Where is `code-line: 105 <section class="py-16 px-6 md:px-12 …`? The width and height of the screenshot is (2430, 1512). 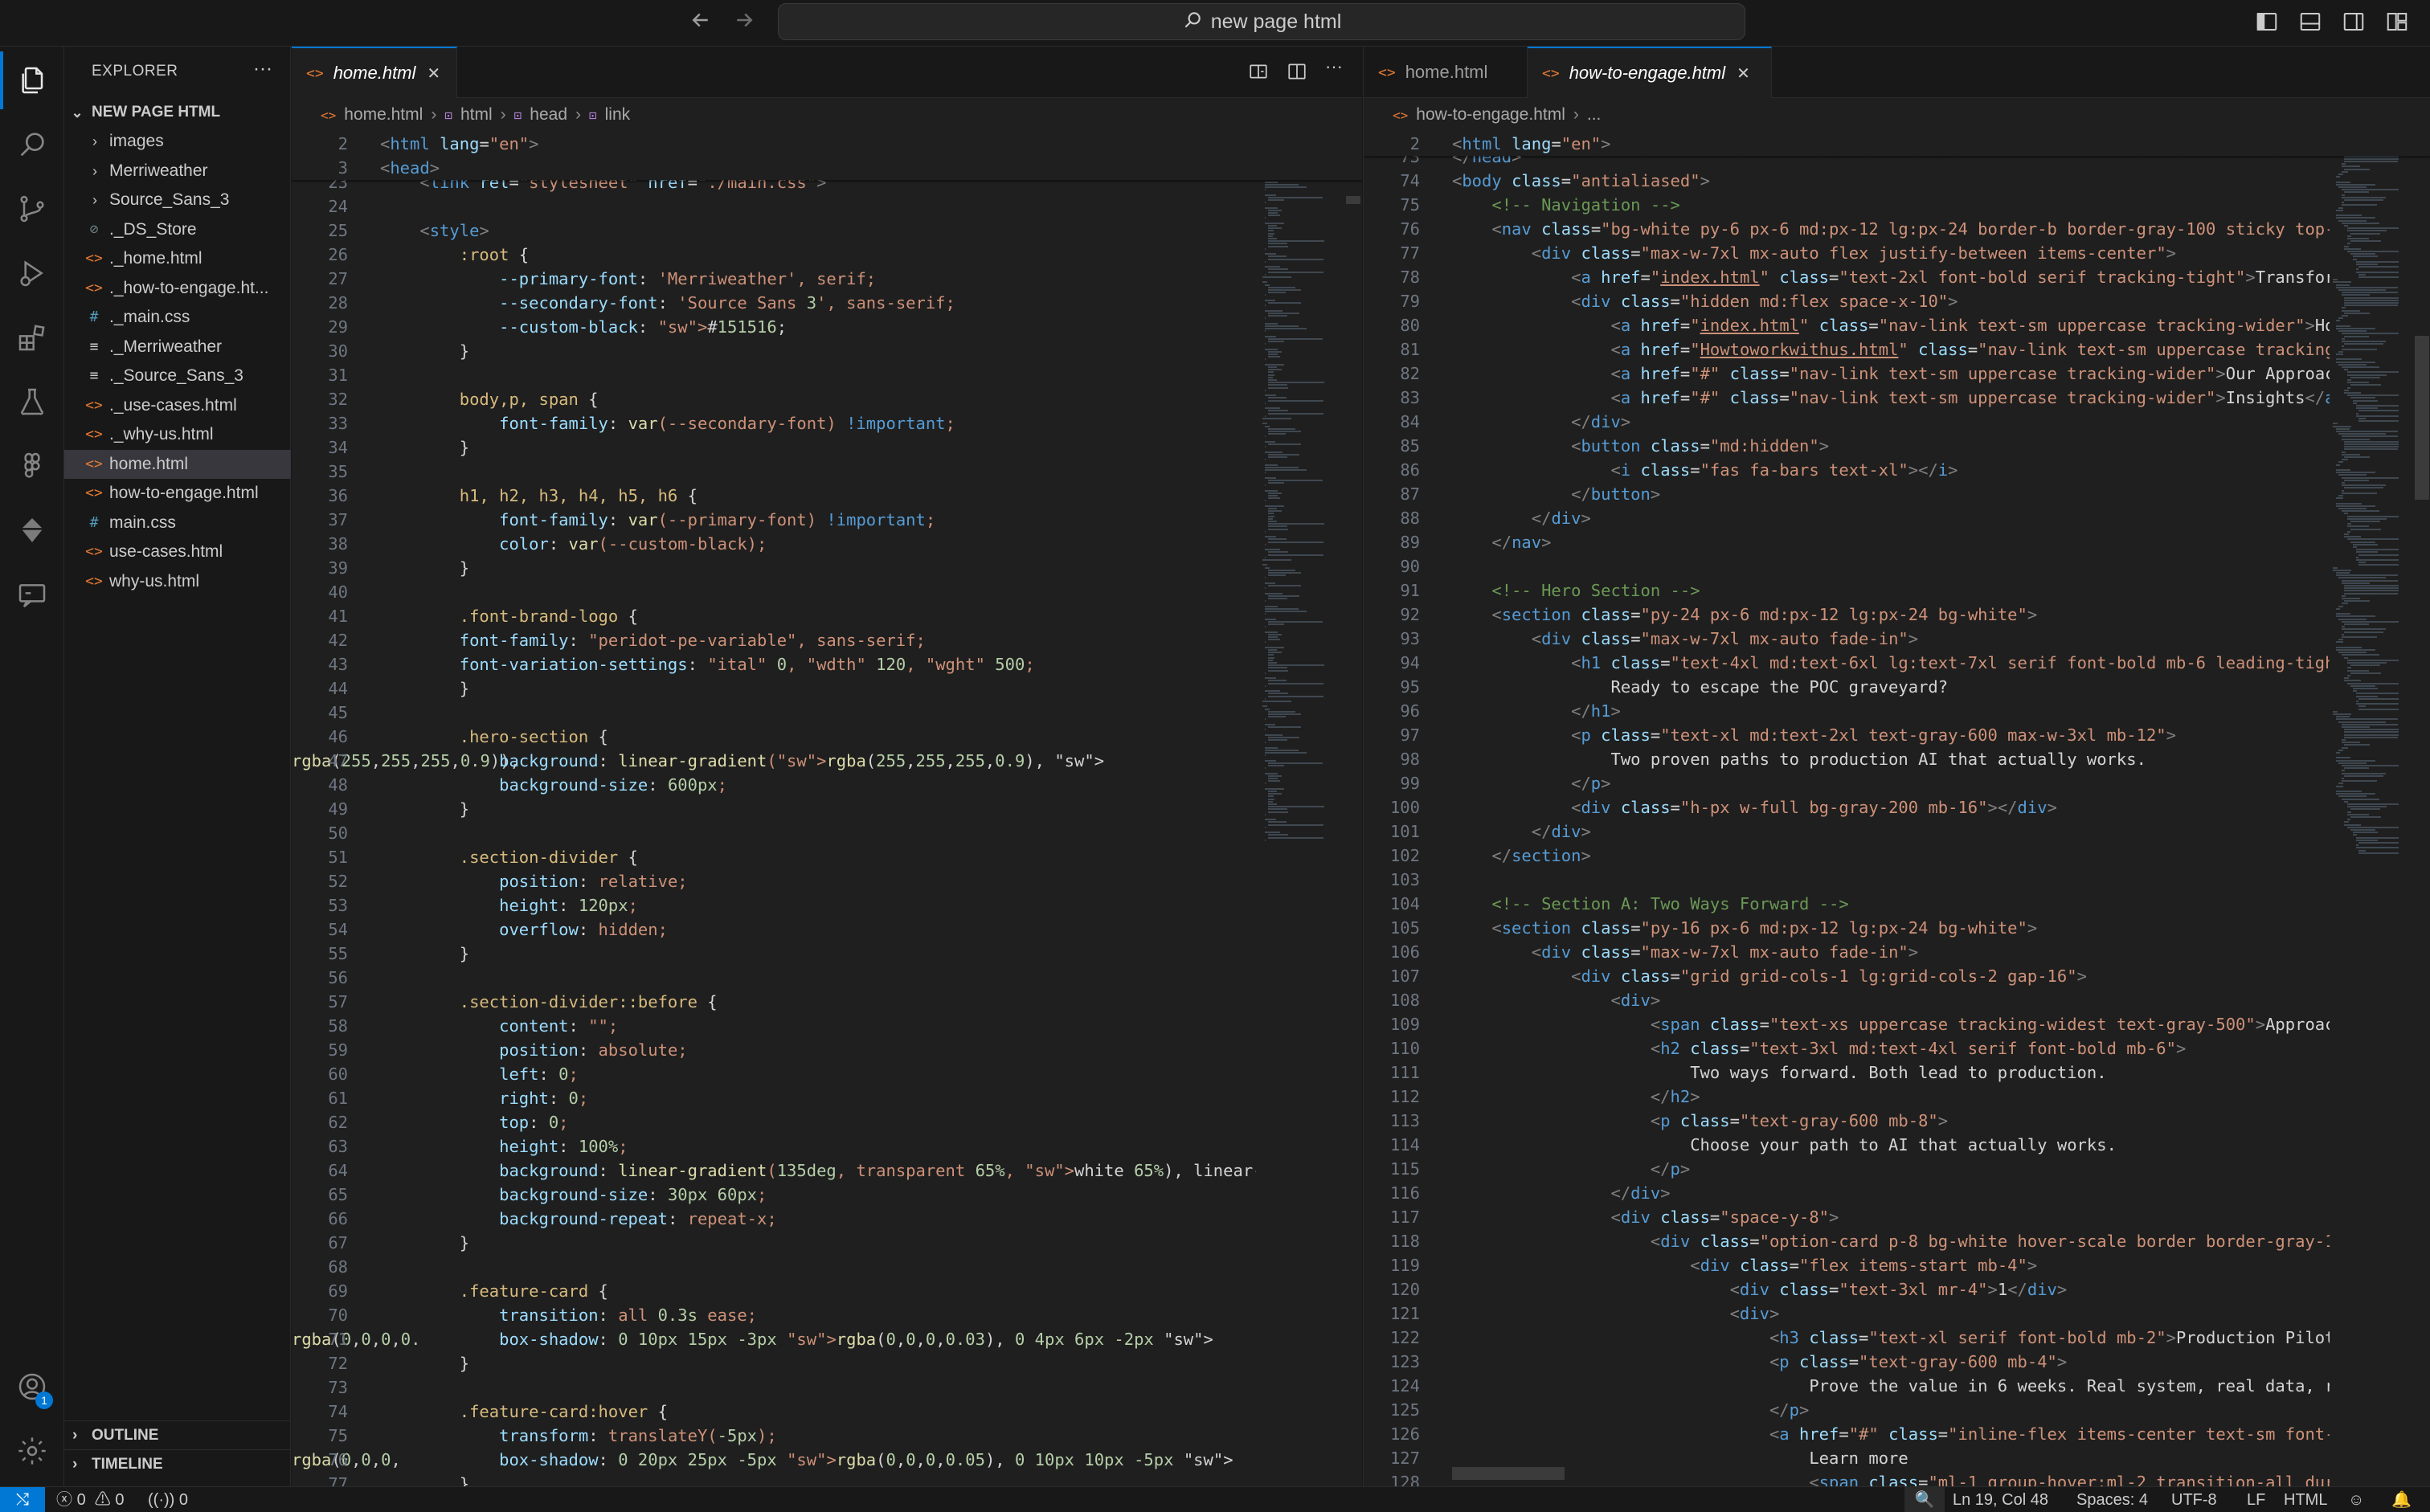 code-line: 105 <section class="py-16 px-6 md:px-12 … is located at coordinates (1897, 928).